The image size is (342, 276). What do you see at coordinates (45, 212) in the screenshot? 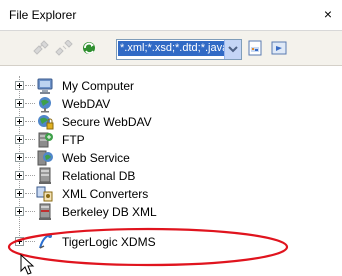
I see `berkeley-db-icon` at bounding box center [45, 212].